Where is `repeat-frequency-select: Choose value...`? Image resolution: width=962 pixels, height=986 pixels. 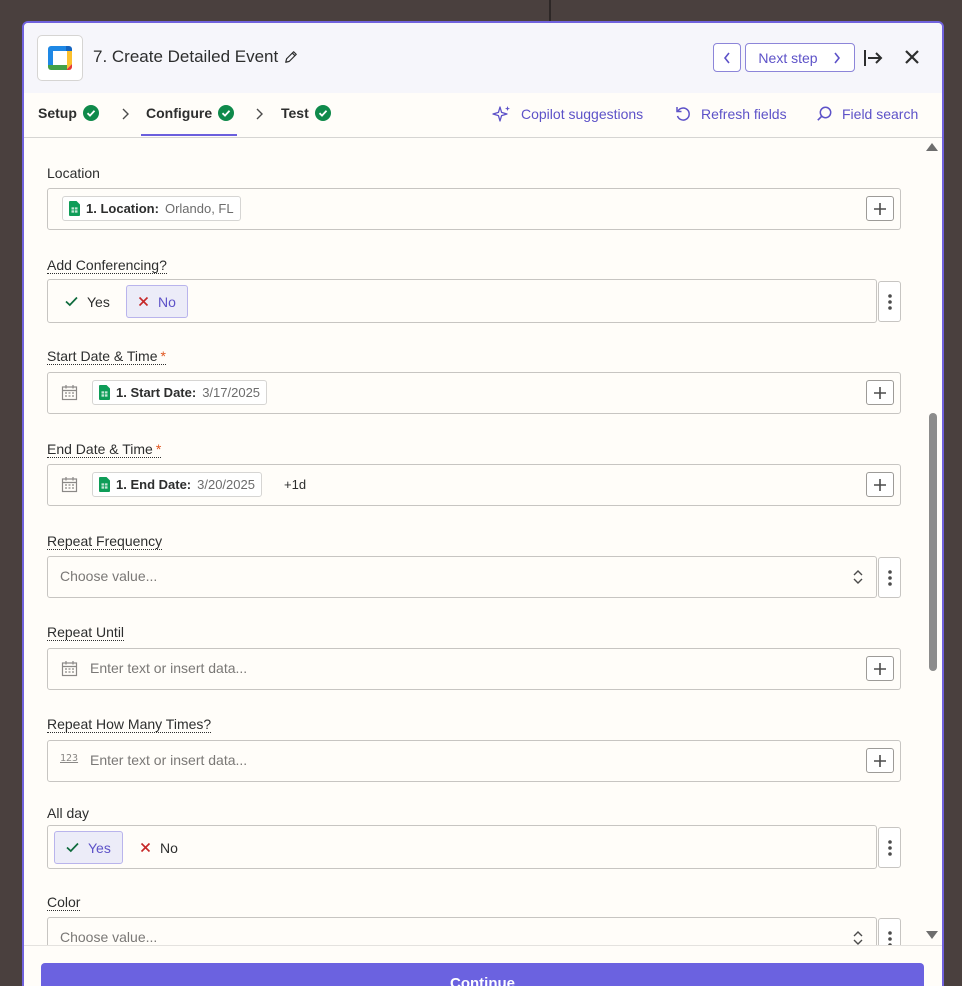
repeat-frequency-select: Choose value... is located at coordinates (462, 577).